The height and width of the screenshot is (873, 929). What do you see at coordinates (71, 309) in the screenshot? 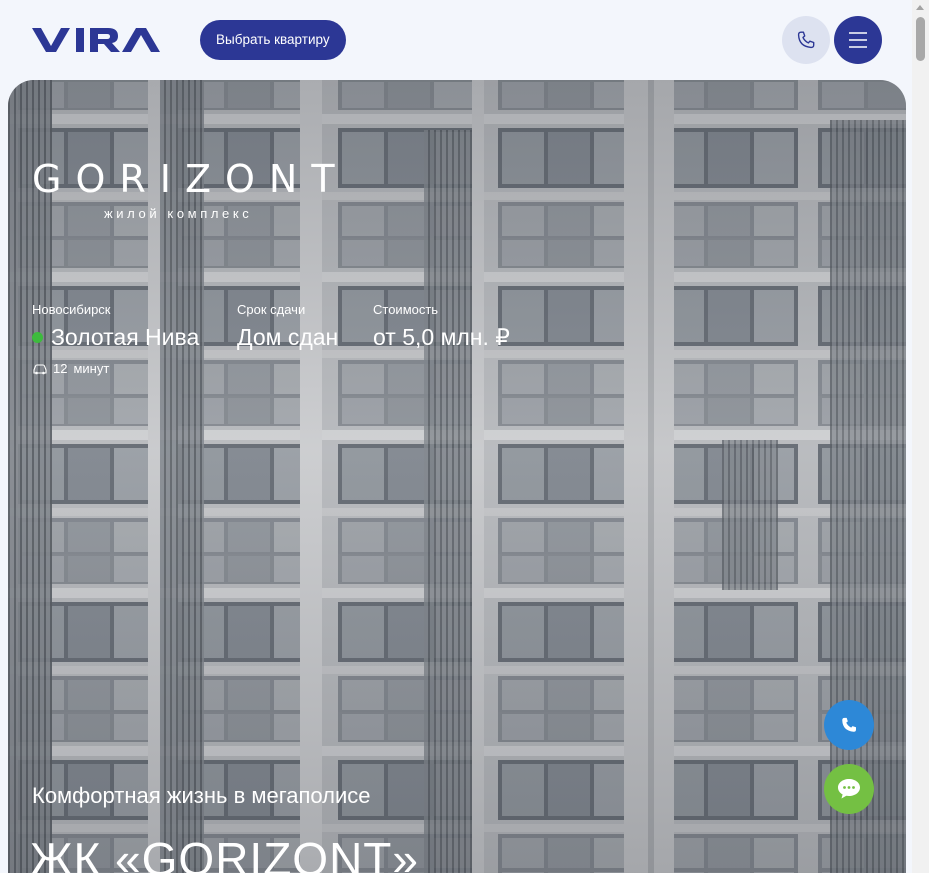
I see `fact-label: Новосибирск` at bounding box center [71, 309].